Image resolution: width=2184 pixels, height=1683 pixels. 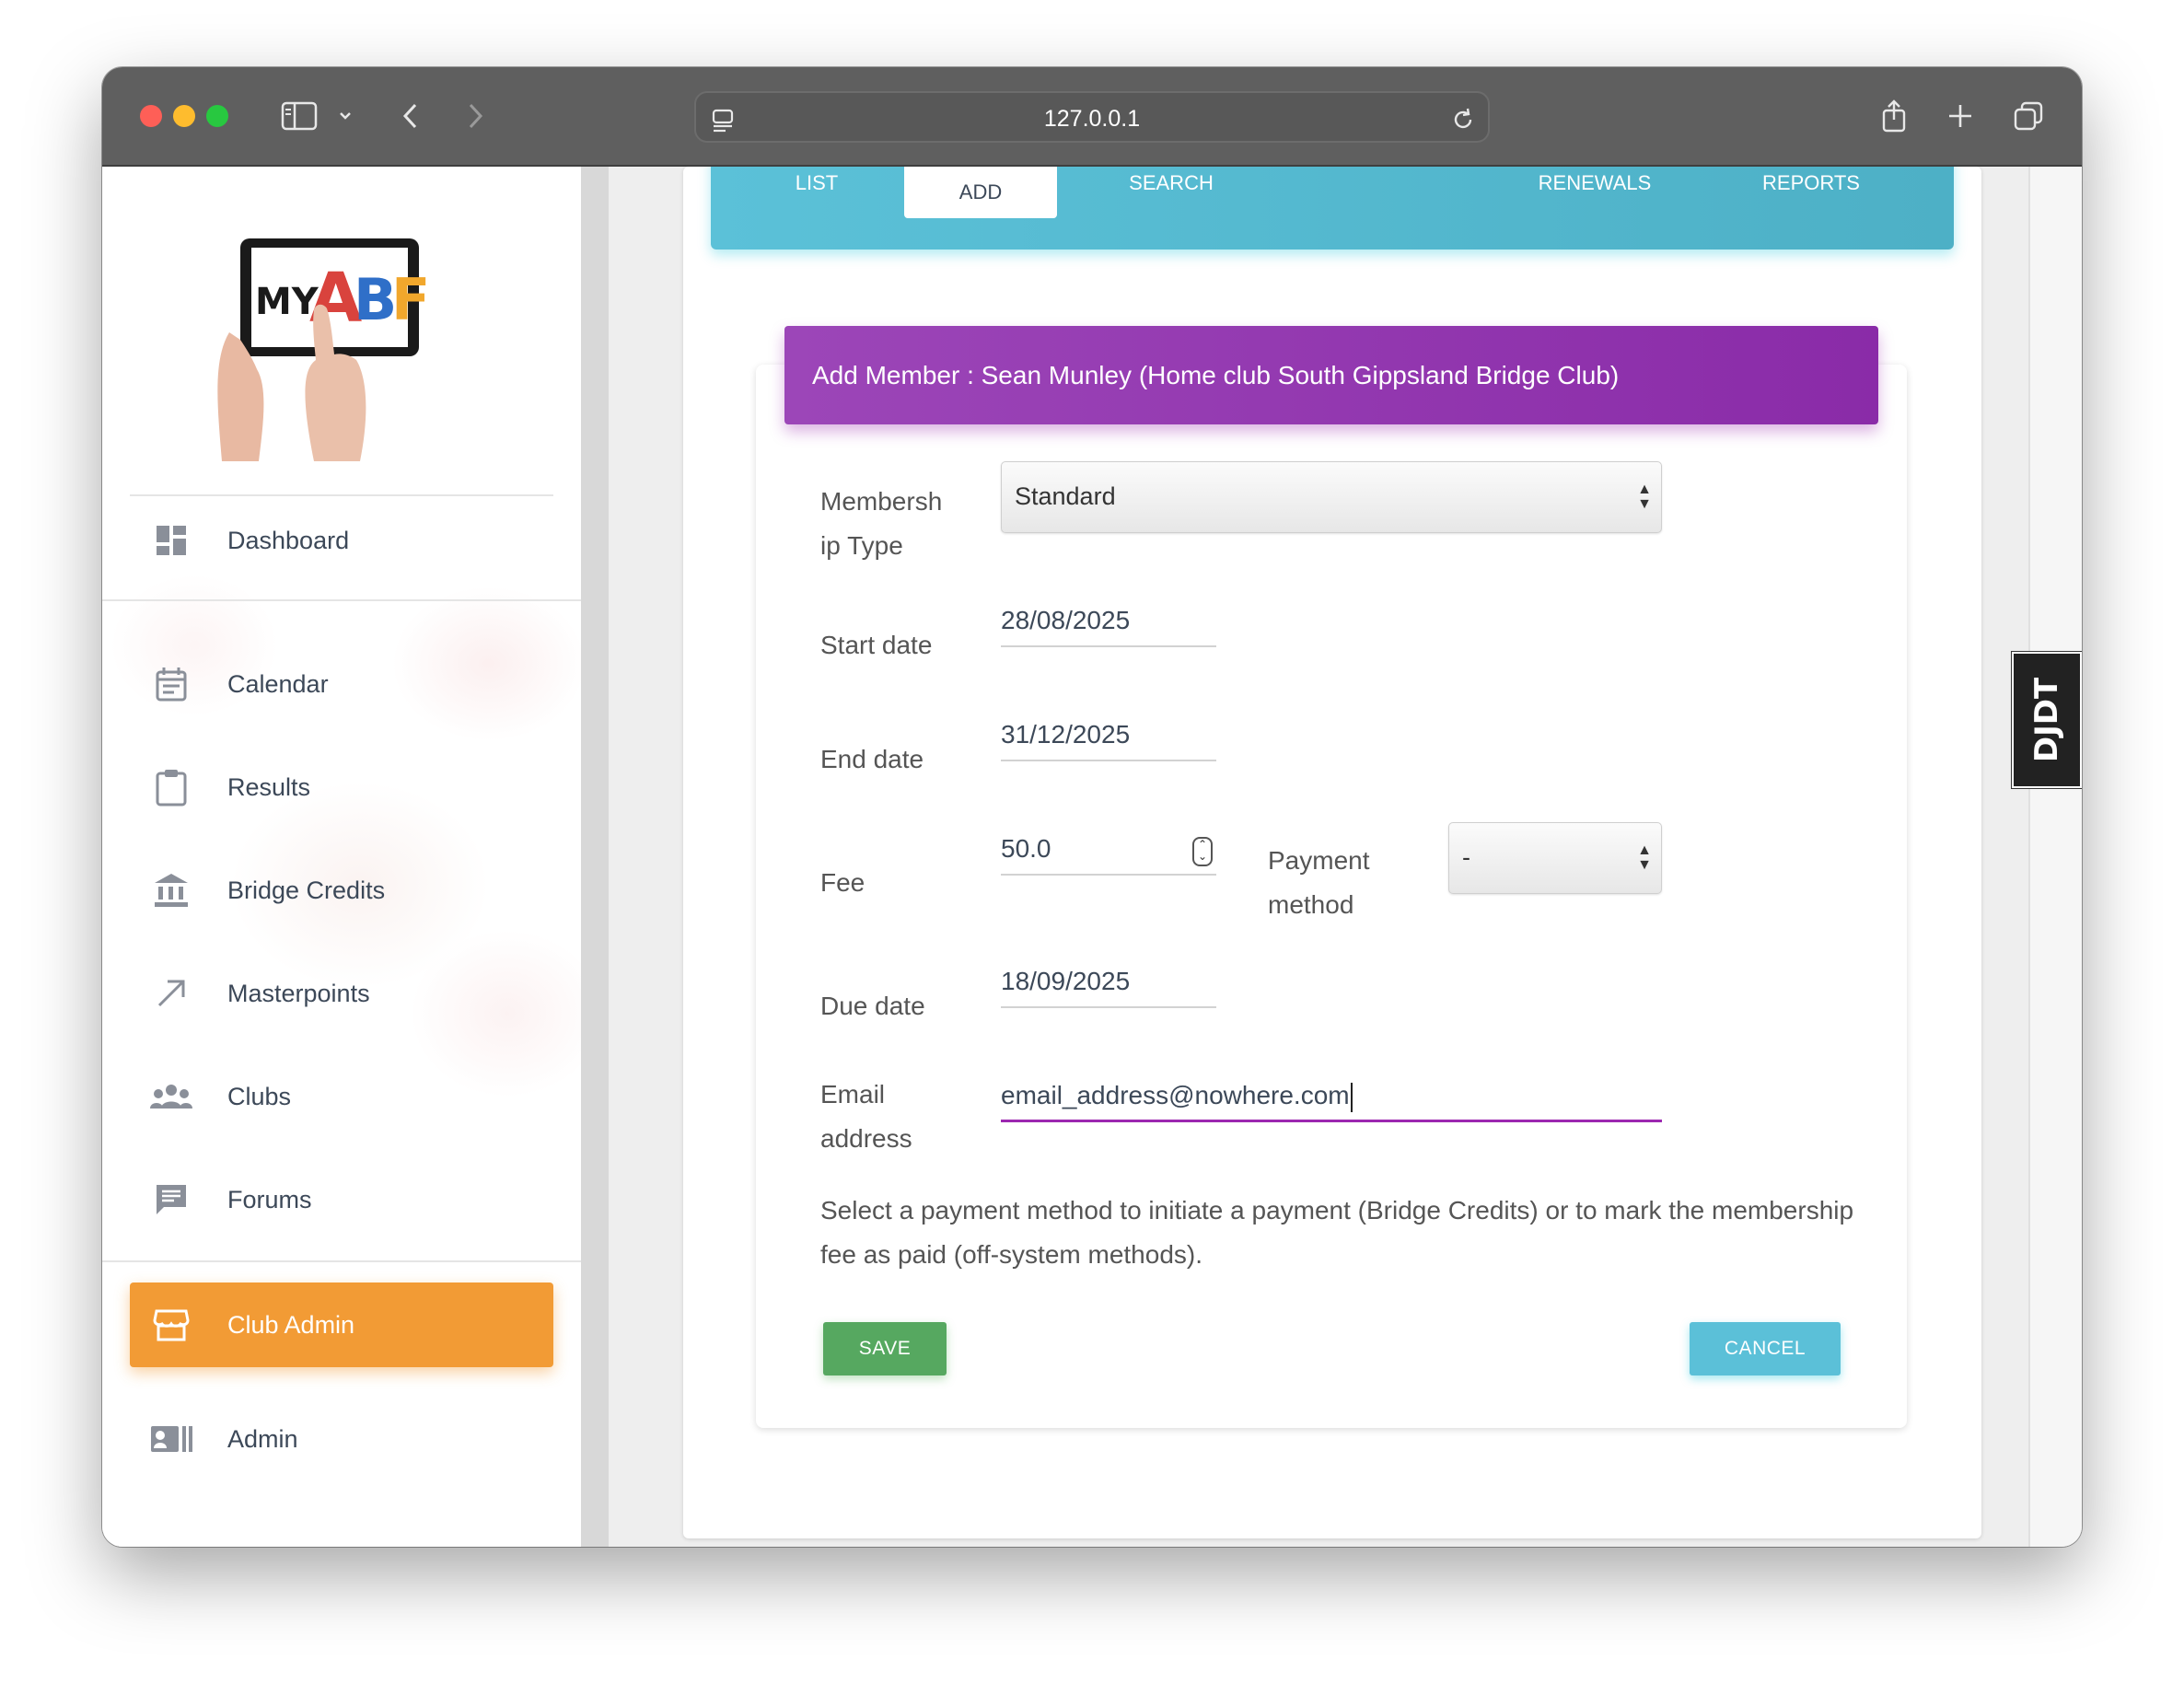 I want to click on due-date-label: Due date, so click(x=872, y=1006).